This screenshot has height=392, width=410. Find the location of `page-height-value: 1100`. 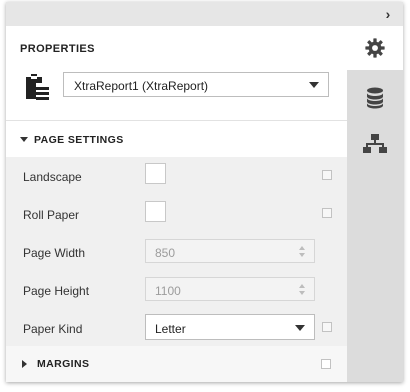

page-height-value: 1100 is located at coordinates (168, 291).